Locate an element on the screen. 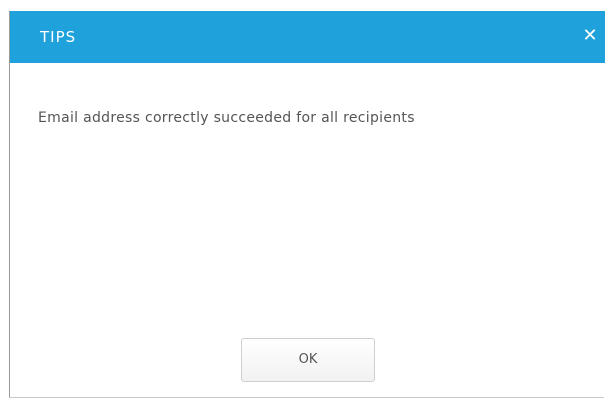  close-icon: ✕ is located at coordinates (590, 36).